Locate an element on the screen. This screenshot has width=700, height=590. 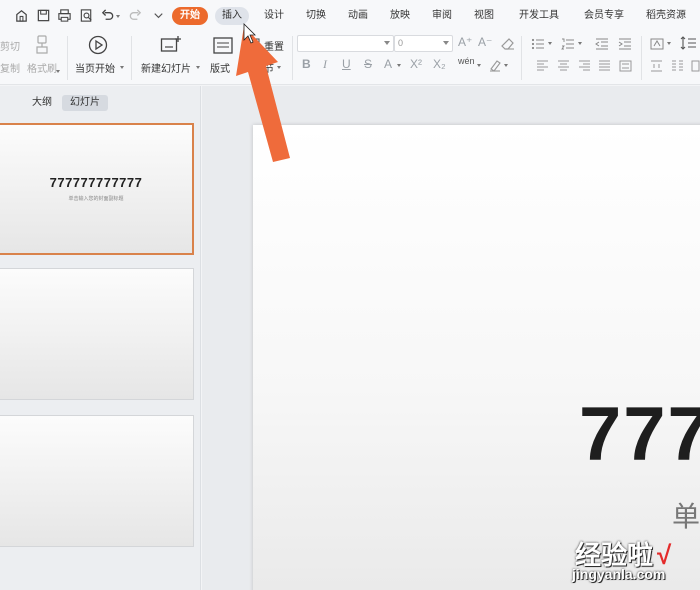
tab-outline: 大纲 is located at coordinates (42, 103).